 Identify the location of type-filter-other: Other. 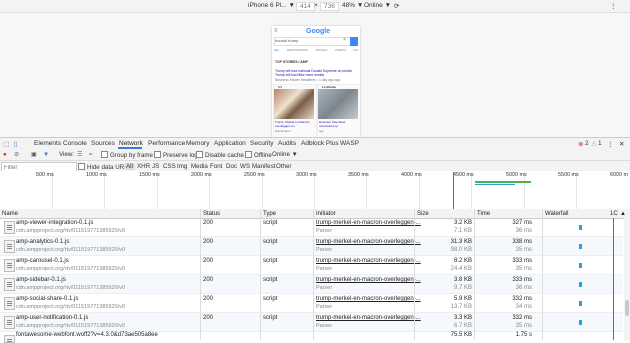
(283, 166).